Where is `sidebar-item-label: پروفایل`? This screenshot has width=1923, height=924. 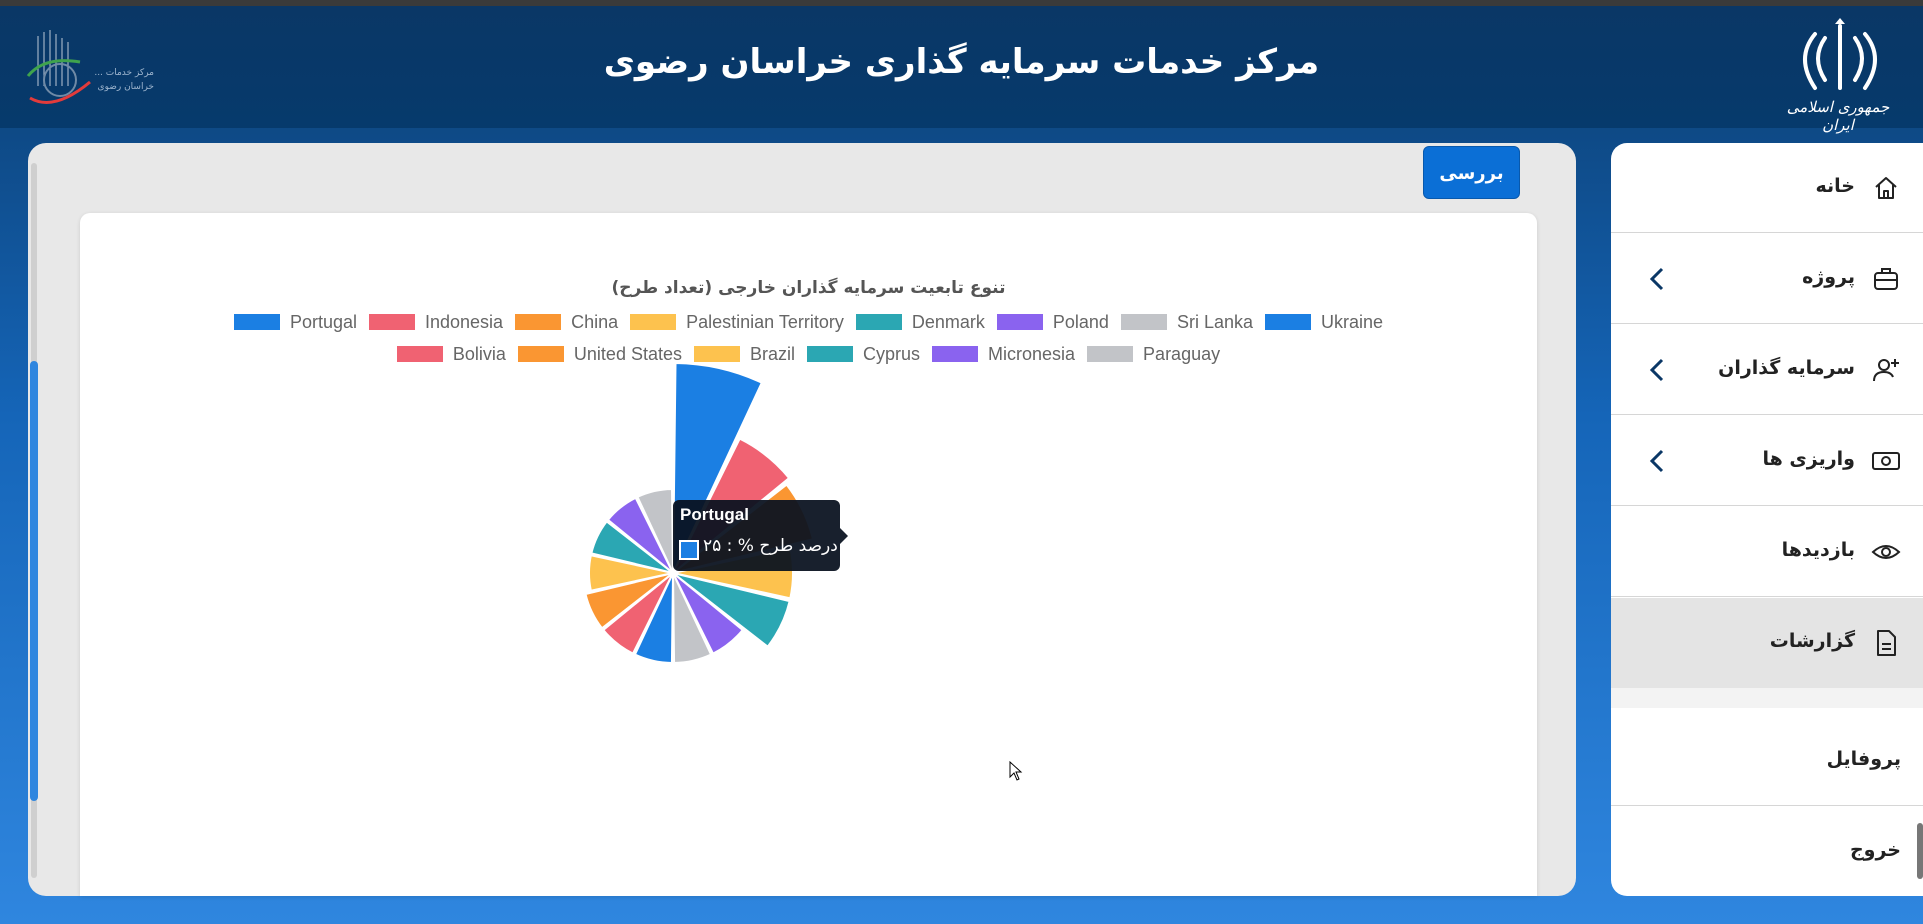
sidebar-item-label: پروفایل is located at coordinates (1863, 759).